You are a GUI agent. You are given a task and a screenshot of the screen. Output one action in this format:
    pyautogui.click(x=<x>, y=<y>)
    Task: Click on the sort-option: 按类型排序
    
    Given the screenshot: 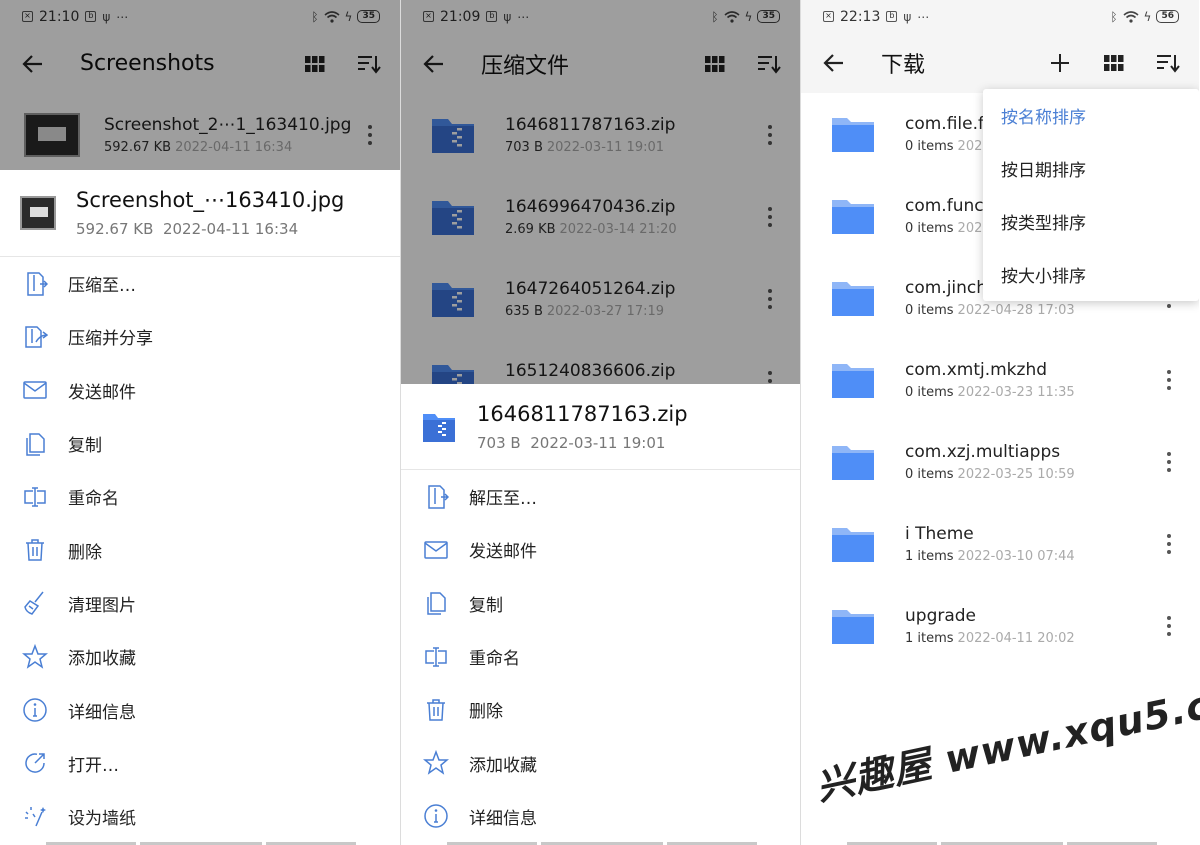 What is the action you would take?
    pyautogui.click(x=1091, y=221)
    